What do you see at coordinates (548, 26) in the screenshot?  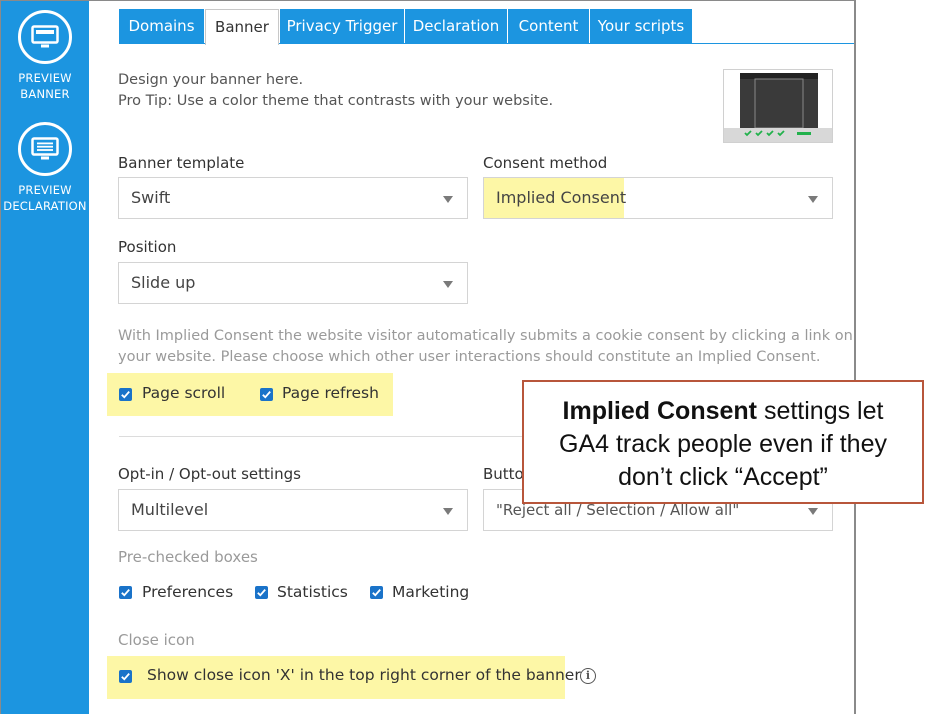 I see `tab-content: Content` at bounding box center [548, 26].